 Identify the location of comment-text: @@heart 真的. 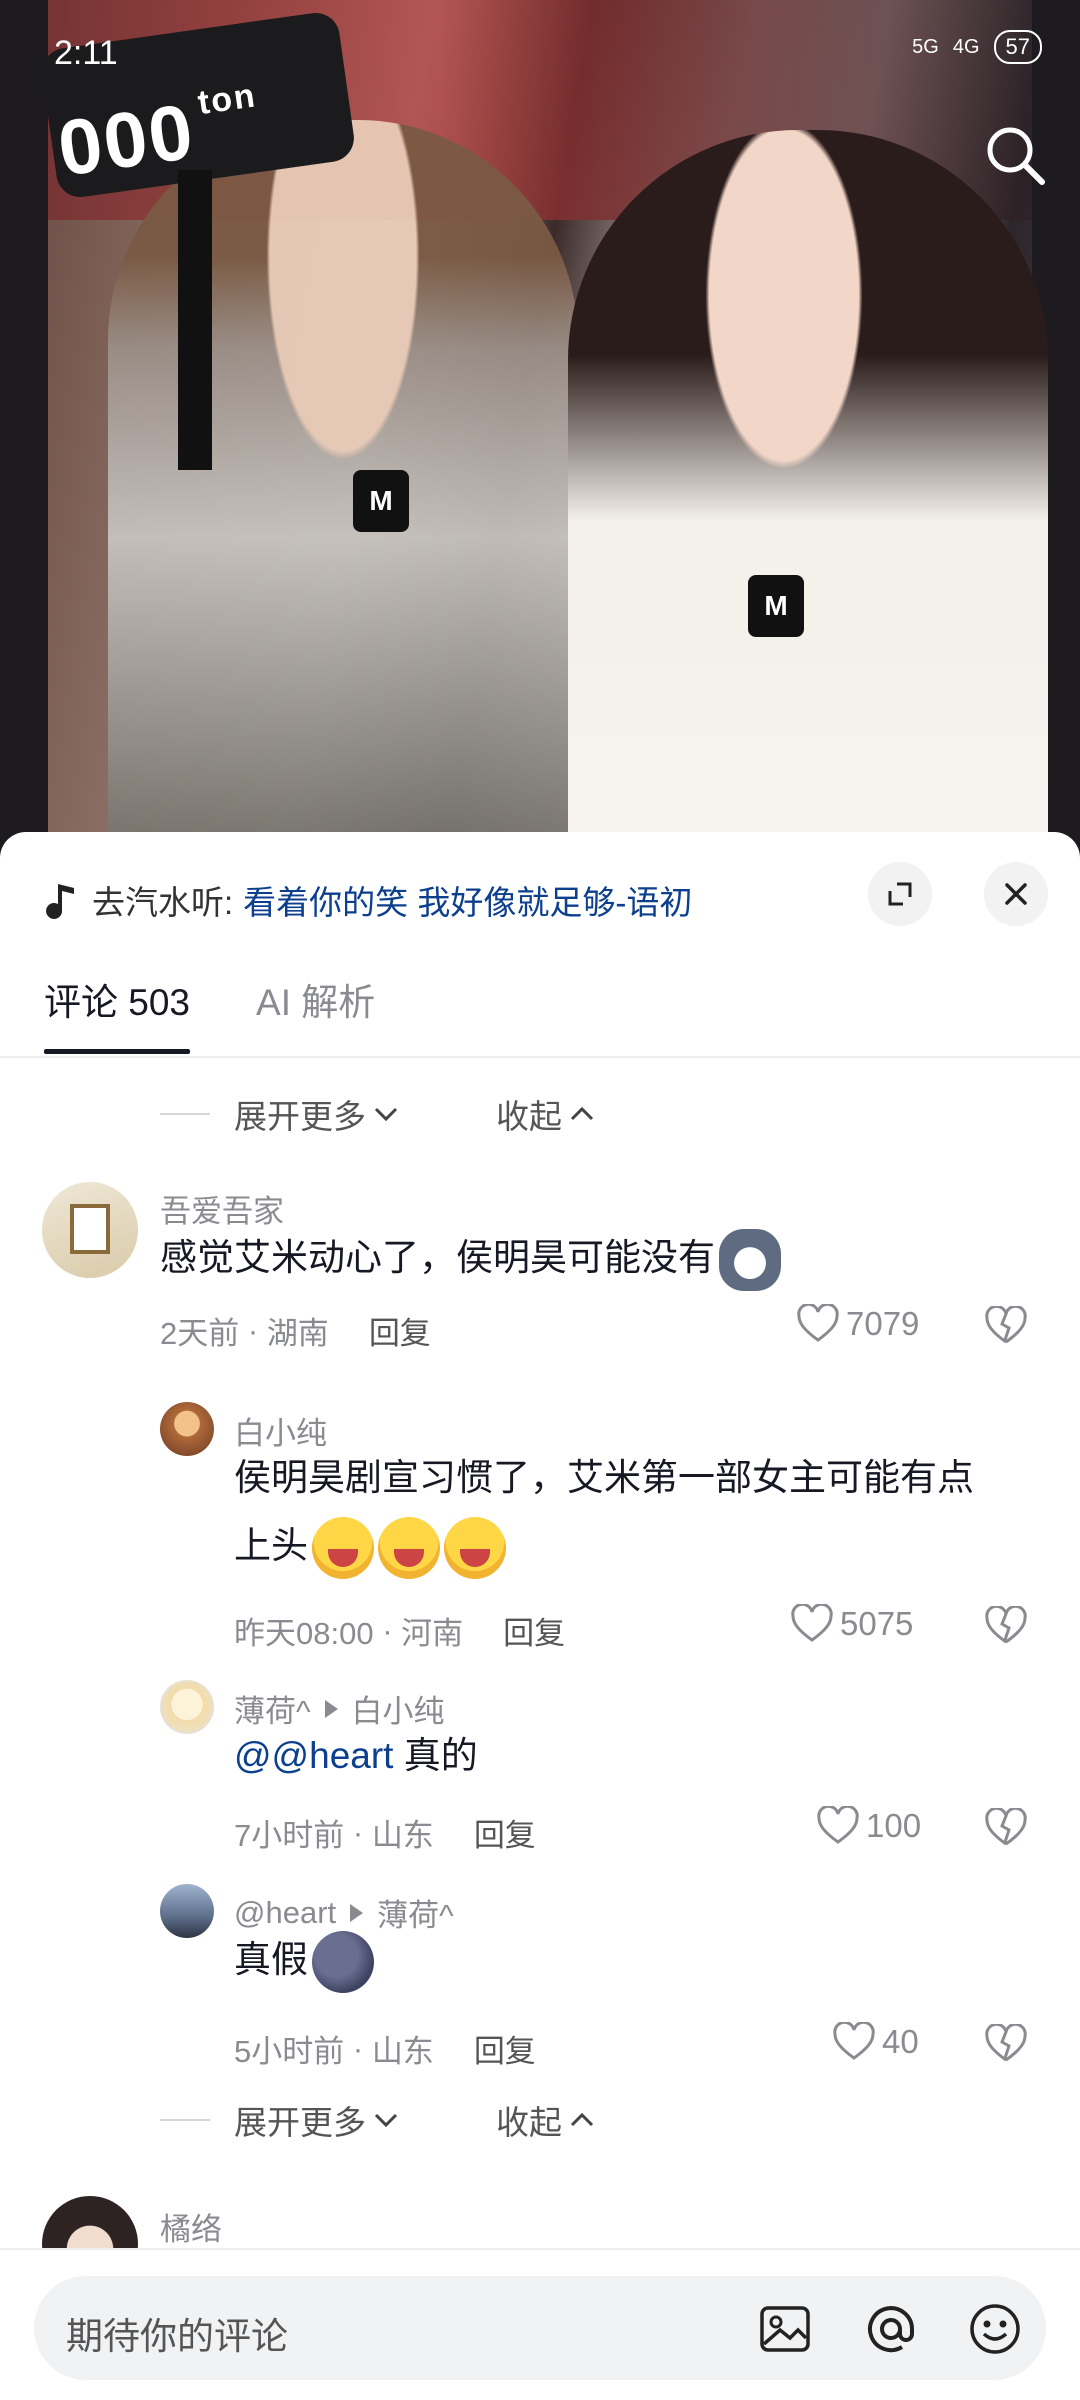
(356, 1756).